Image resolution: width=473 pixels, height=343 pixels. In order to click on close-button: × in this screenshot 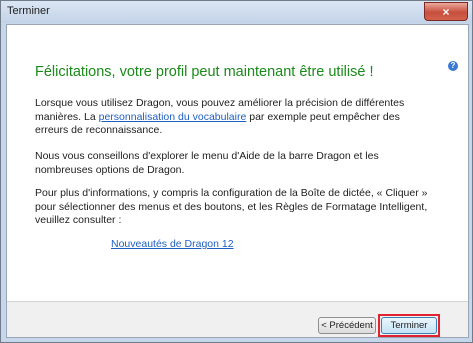, I will do `click(446, 11)`.